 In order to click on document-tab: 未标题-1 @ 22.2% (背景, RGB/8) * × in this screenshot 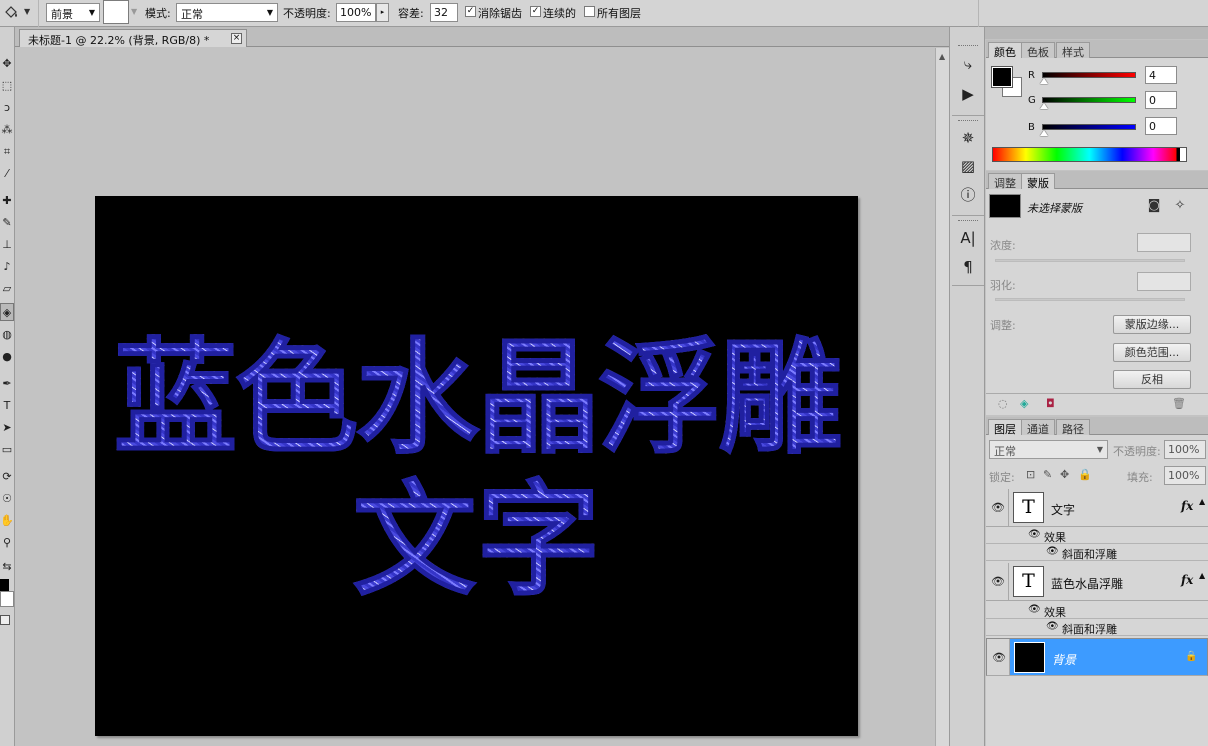, I will do `click(133, 38)`.